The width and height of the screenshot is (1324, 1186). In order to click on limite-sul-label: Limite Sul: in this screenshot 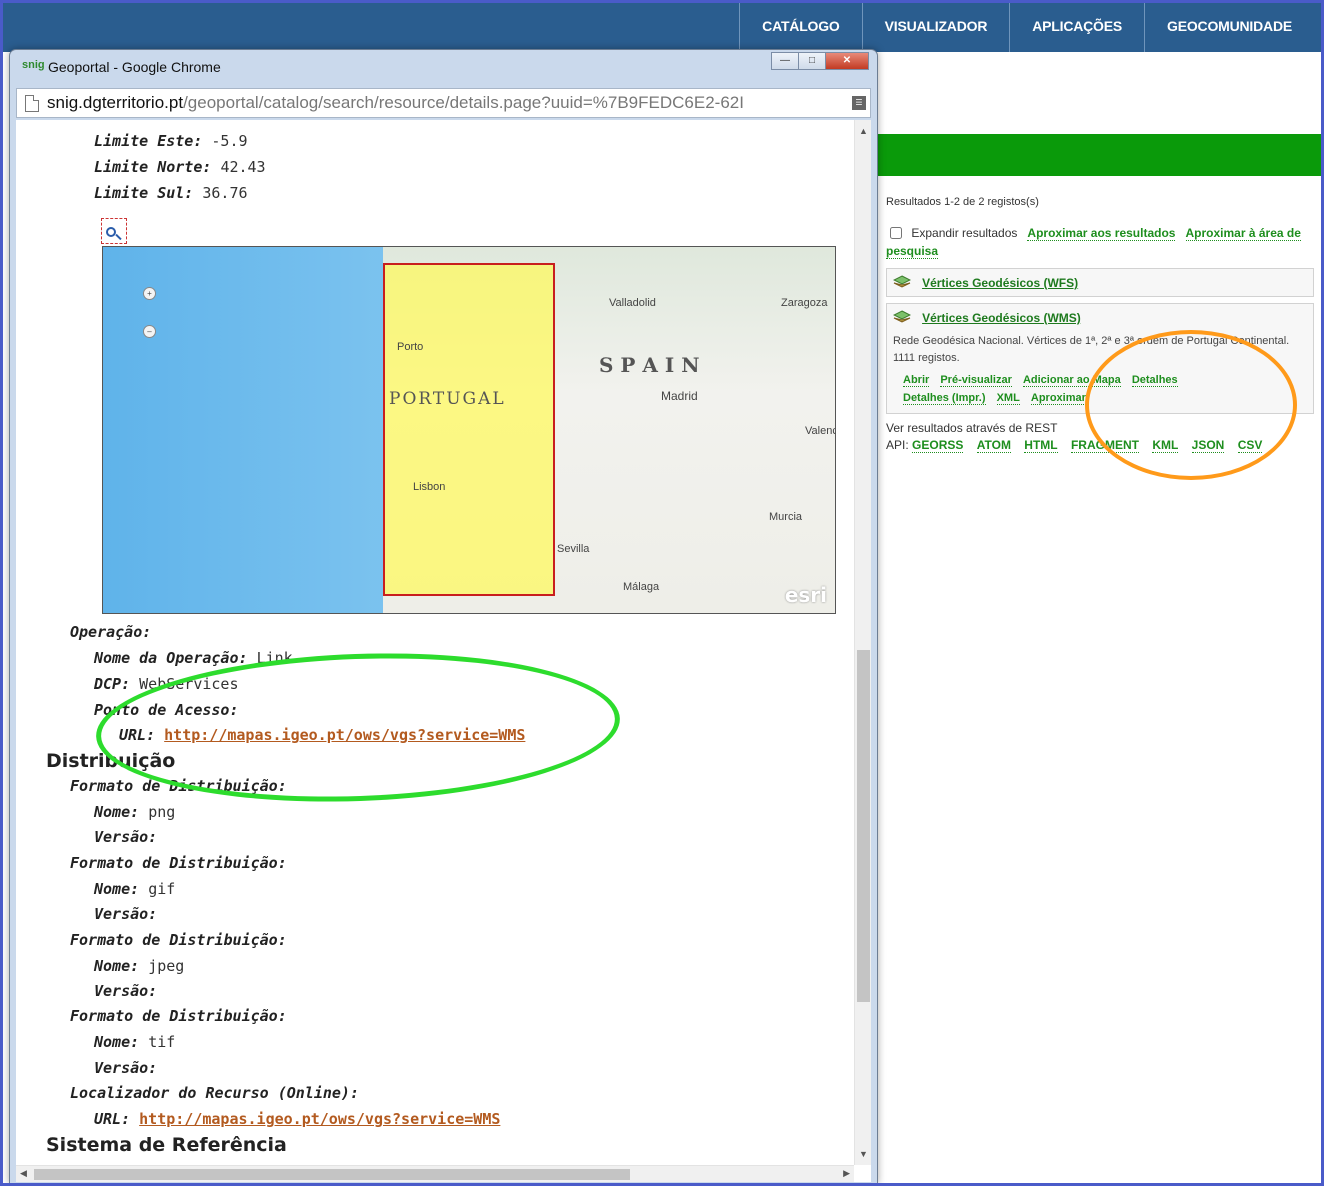, I will do `click(144, 193)`.